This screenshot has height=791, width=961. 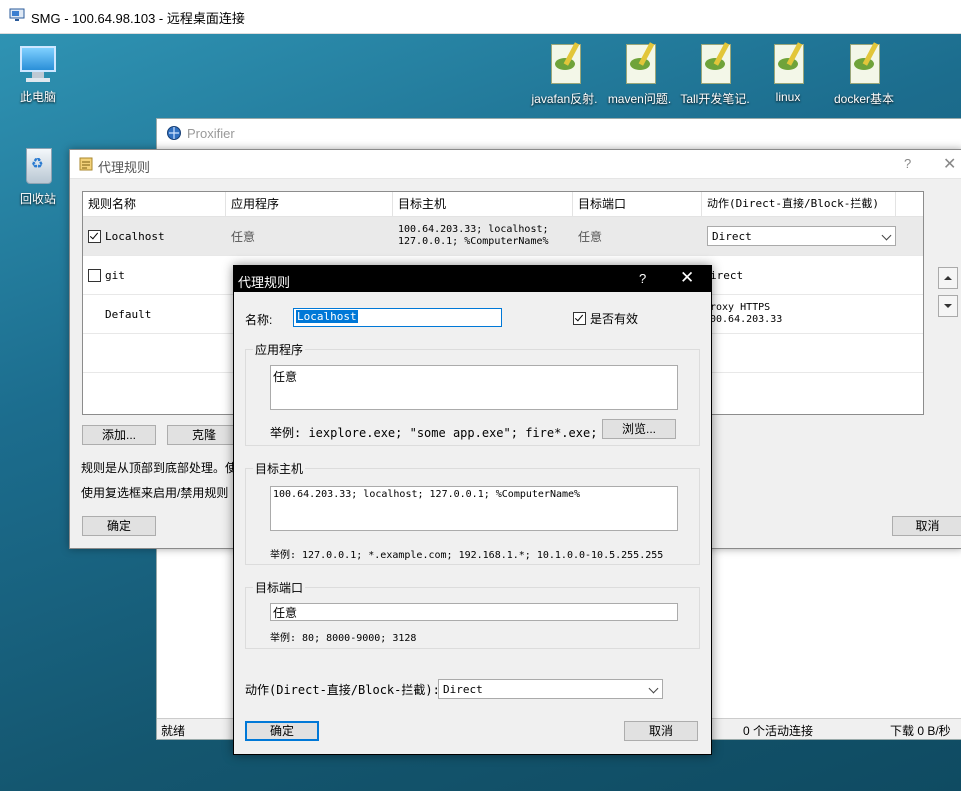 I want to click on rule-name: git, so click(x=115, y=275).